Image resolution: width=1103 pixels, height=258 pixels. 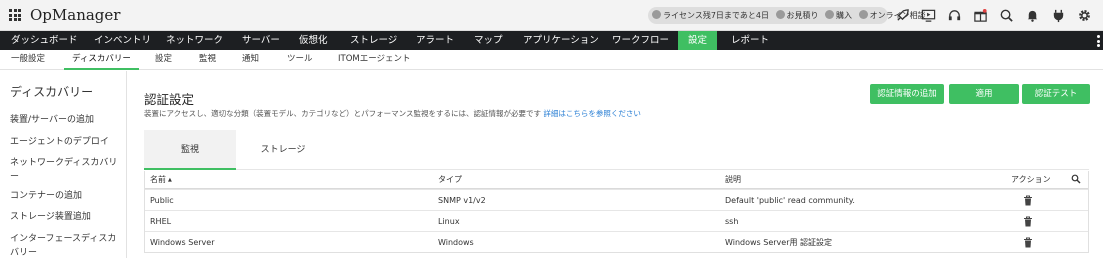 I want to click on cell-type: Windows, so click(x=456, y=242).